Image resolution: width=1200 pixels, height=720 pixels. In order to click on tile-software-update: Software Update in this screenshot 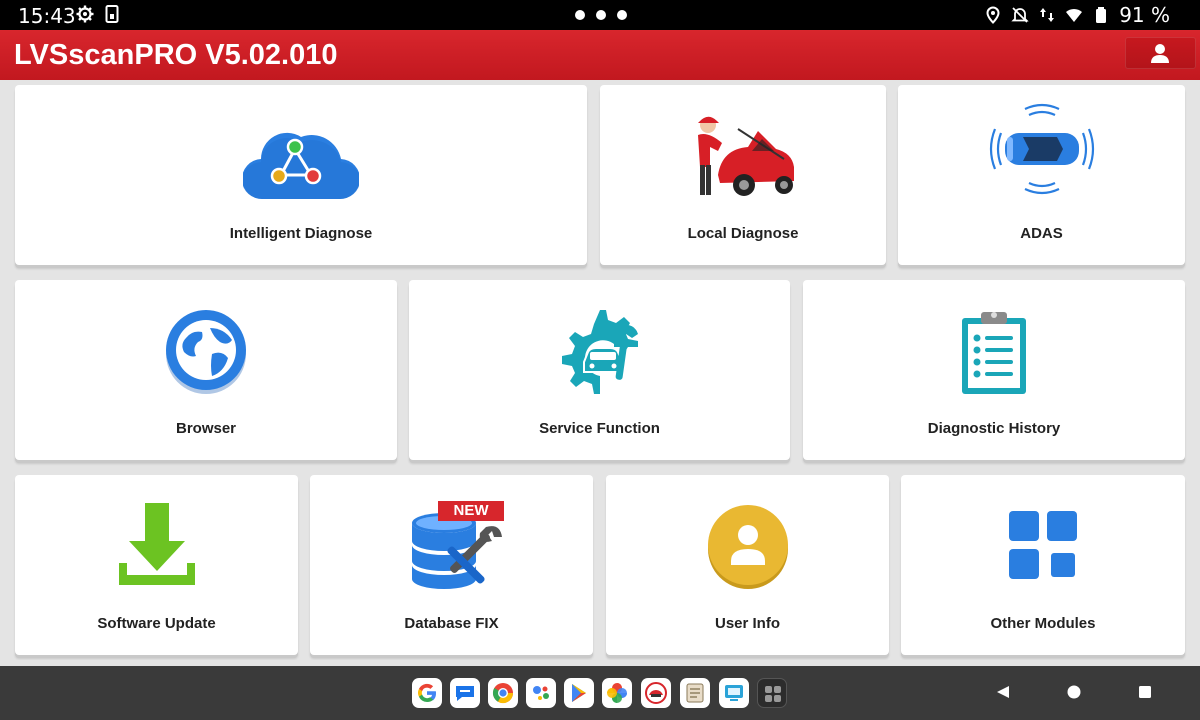, I will do `click(156, 565)`.